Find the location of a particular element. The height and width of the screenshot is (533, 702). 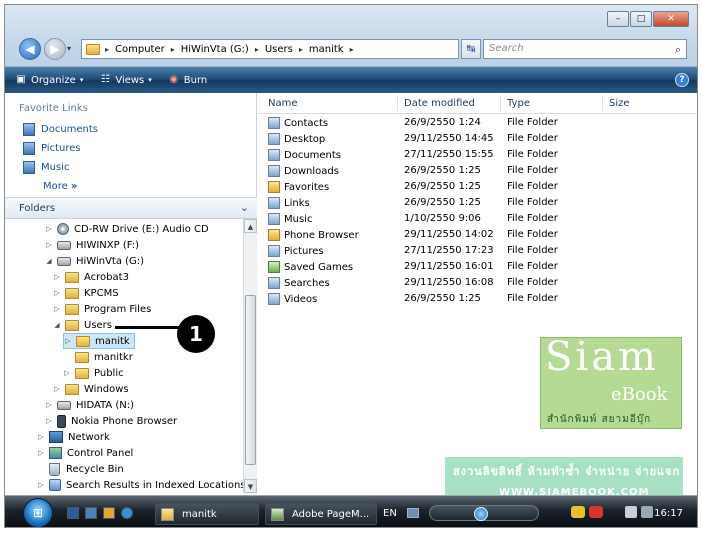

column-size: Size is located at coordinates (619, 103).